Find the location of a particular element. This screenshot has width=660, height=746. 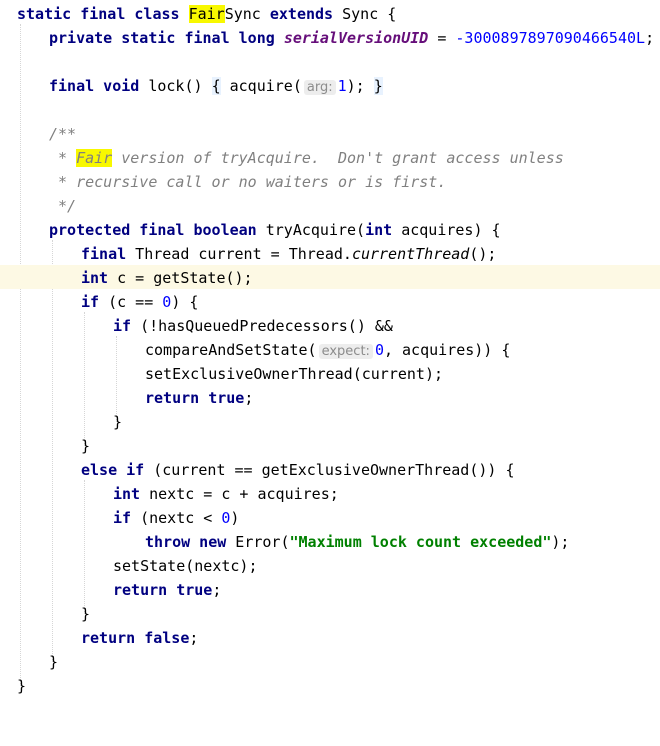

punctuation: ) { is located at coordinates (185, 302).